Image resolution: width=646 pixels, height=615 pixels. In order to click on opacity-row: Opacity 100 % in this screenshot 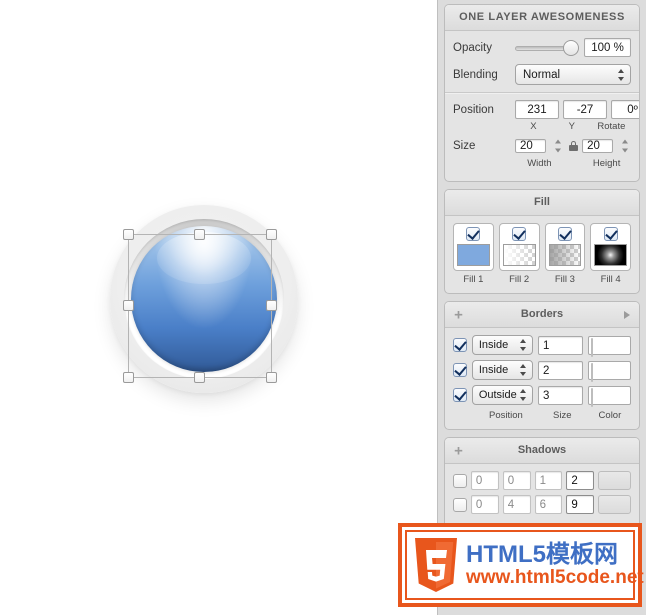, I will do `click(542, 47)`.